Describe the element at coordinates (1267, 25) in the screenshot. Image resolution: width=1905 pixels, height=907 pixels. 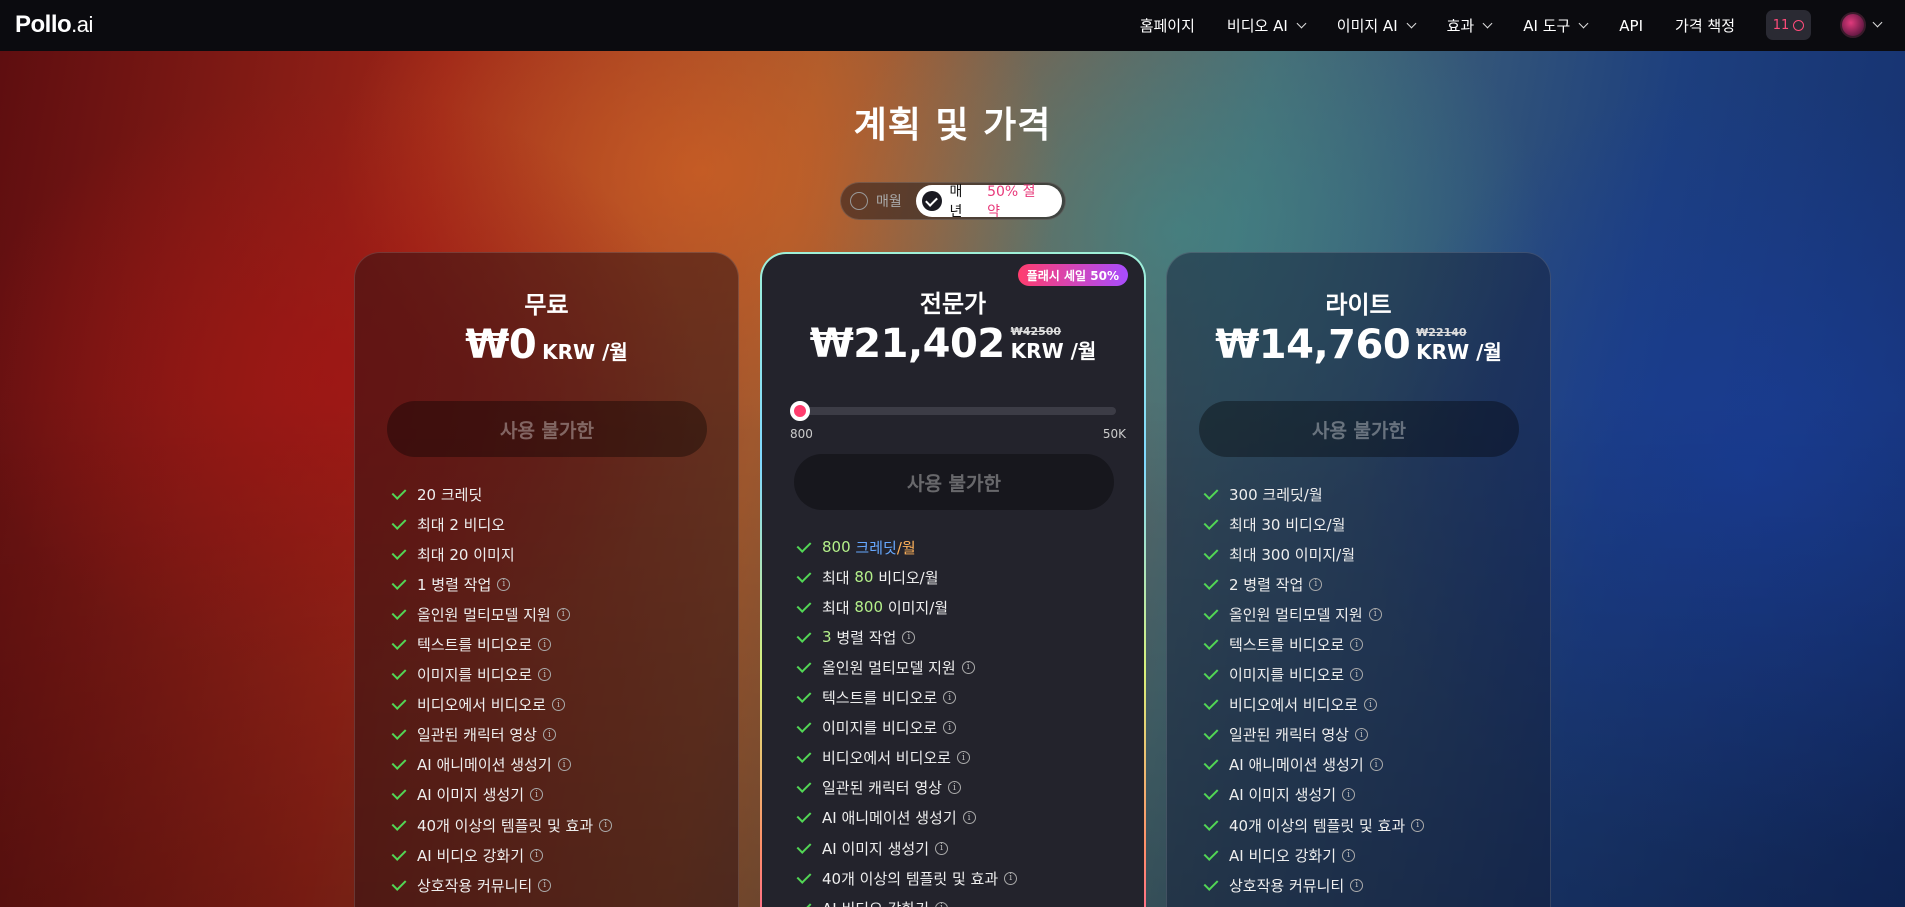
I see `nav-video-ai: 비디오 AI` at that location.